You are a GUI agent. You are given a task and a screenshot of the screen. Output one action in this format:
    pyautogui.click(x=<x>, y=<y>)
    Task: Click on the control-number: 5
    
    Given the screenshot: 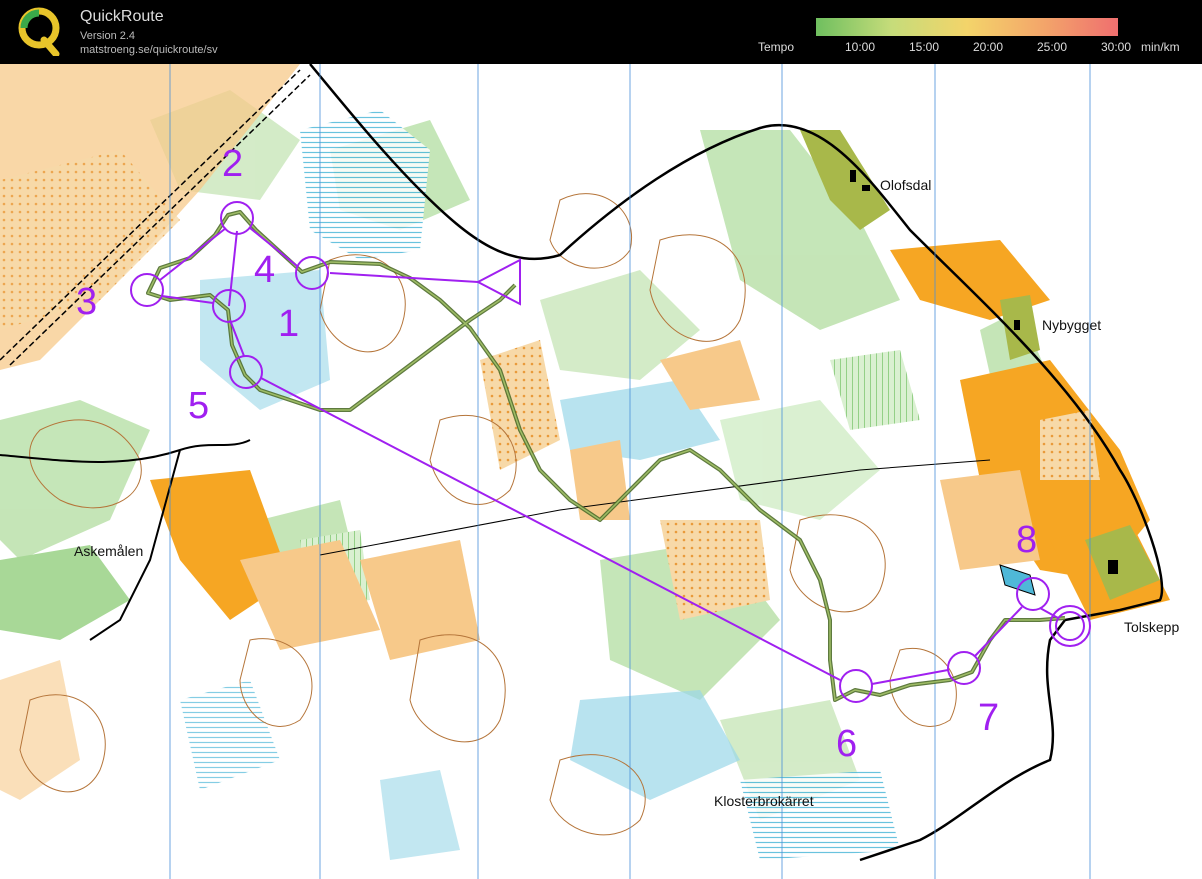 What is the action you would take?
    pyautogui.click(x=198, y=406)
    